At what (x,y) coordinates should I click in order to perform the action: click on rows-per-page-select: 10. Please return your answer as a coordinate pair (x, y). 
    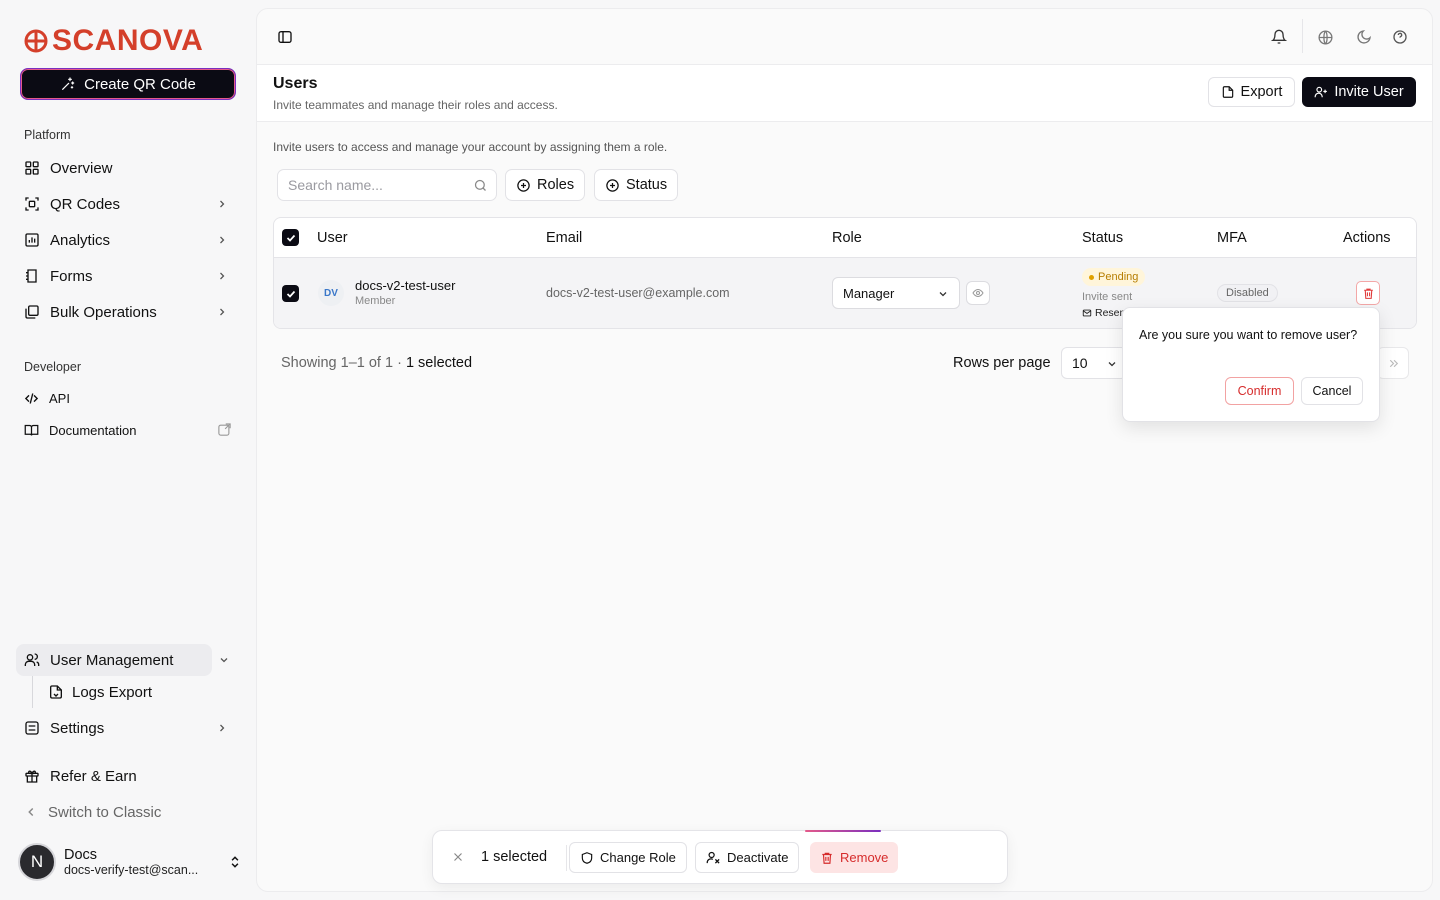
    Looking at the image, I should click on (1094, 363).